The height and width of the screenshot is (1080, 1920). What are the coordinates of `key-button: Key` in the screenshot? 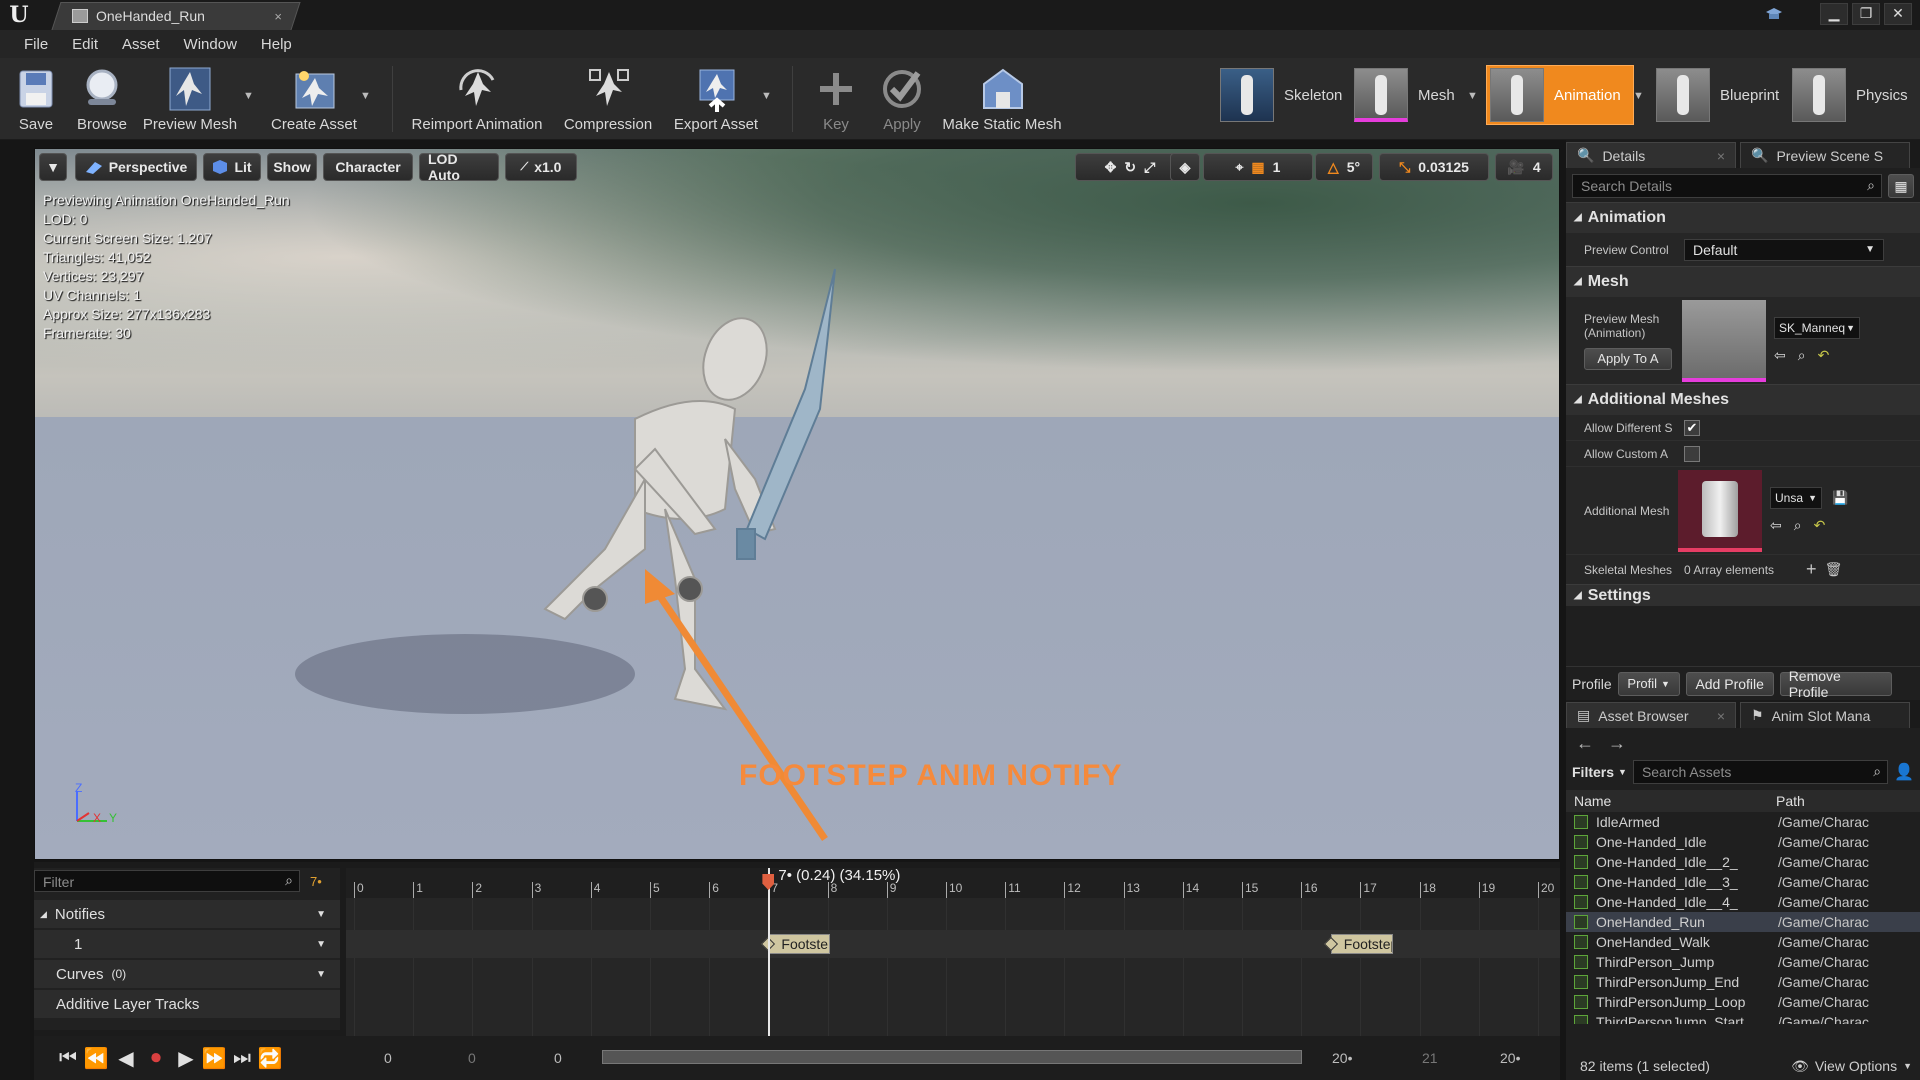 It's located at (836, 99).